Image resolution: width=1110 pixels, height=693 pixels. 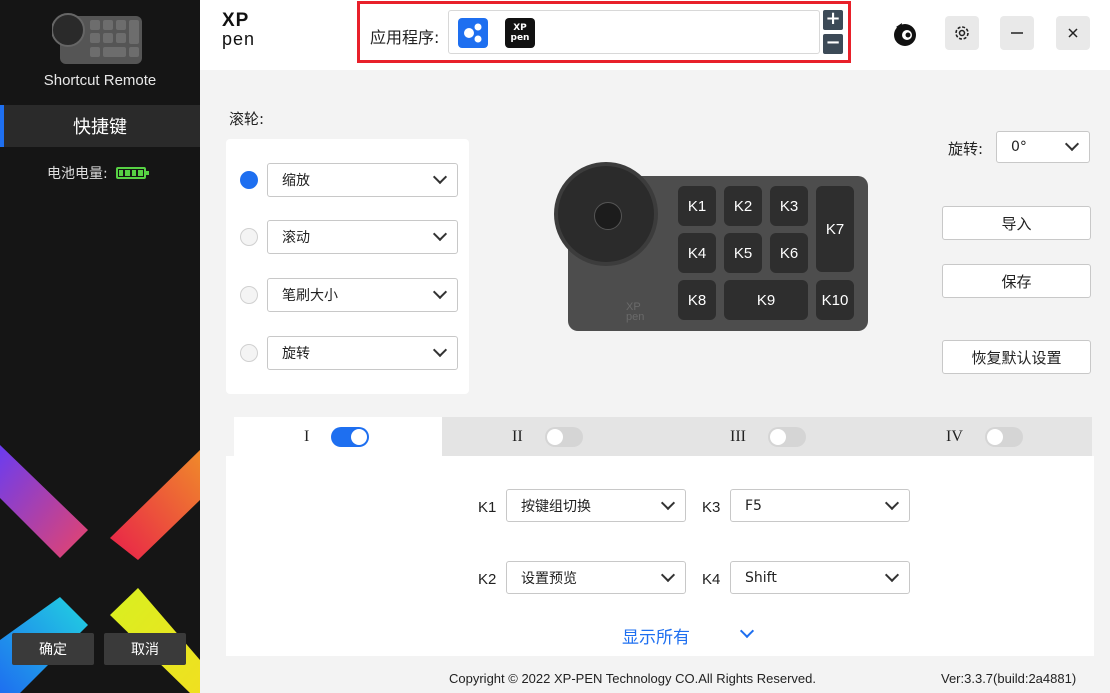 I want to click on wheel-radio-rotate, so click(x=249, y=353).